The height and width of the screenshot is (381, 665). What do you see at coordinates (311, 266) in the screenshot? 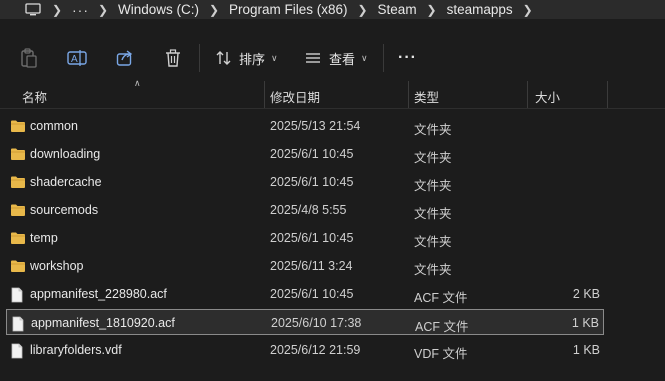
I see `file-modified: 2025/6/11 3:24` at bounding box center [311, 266].